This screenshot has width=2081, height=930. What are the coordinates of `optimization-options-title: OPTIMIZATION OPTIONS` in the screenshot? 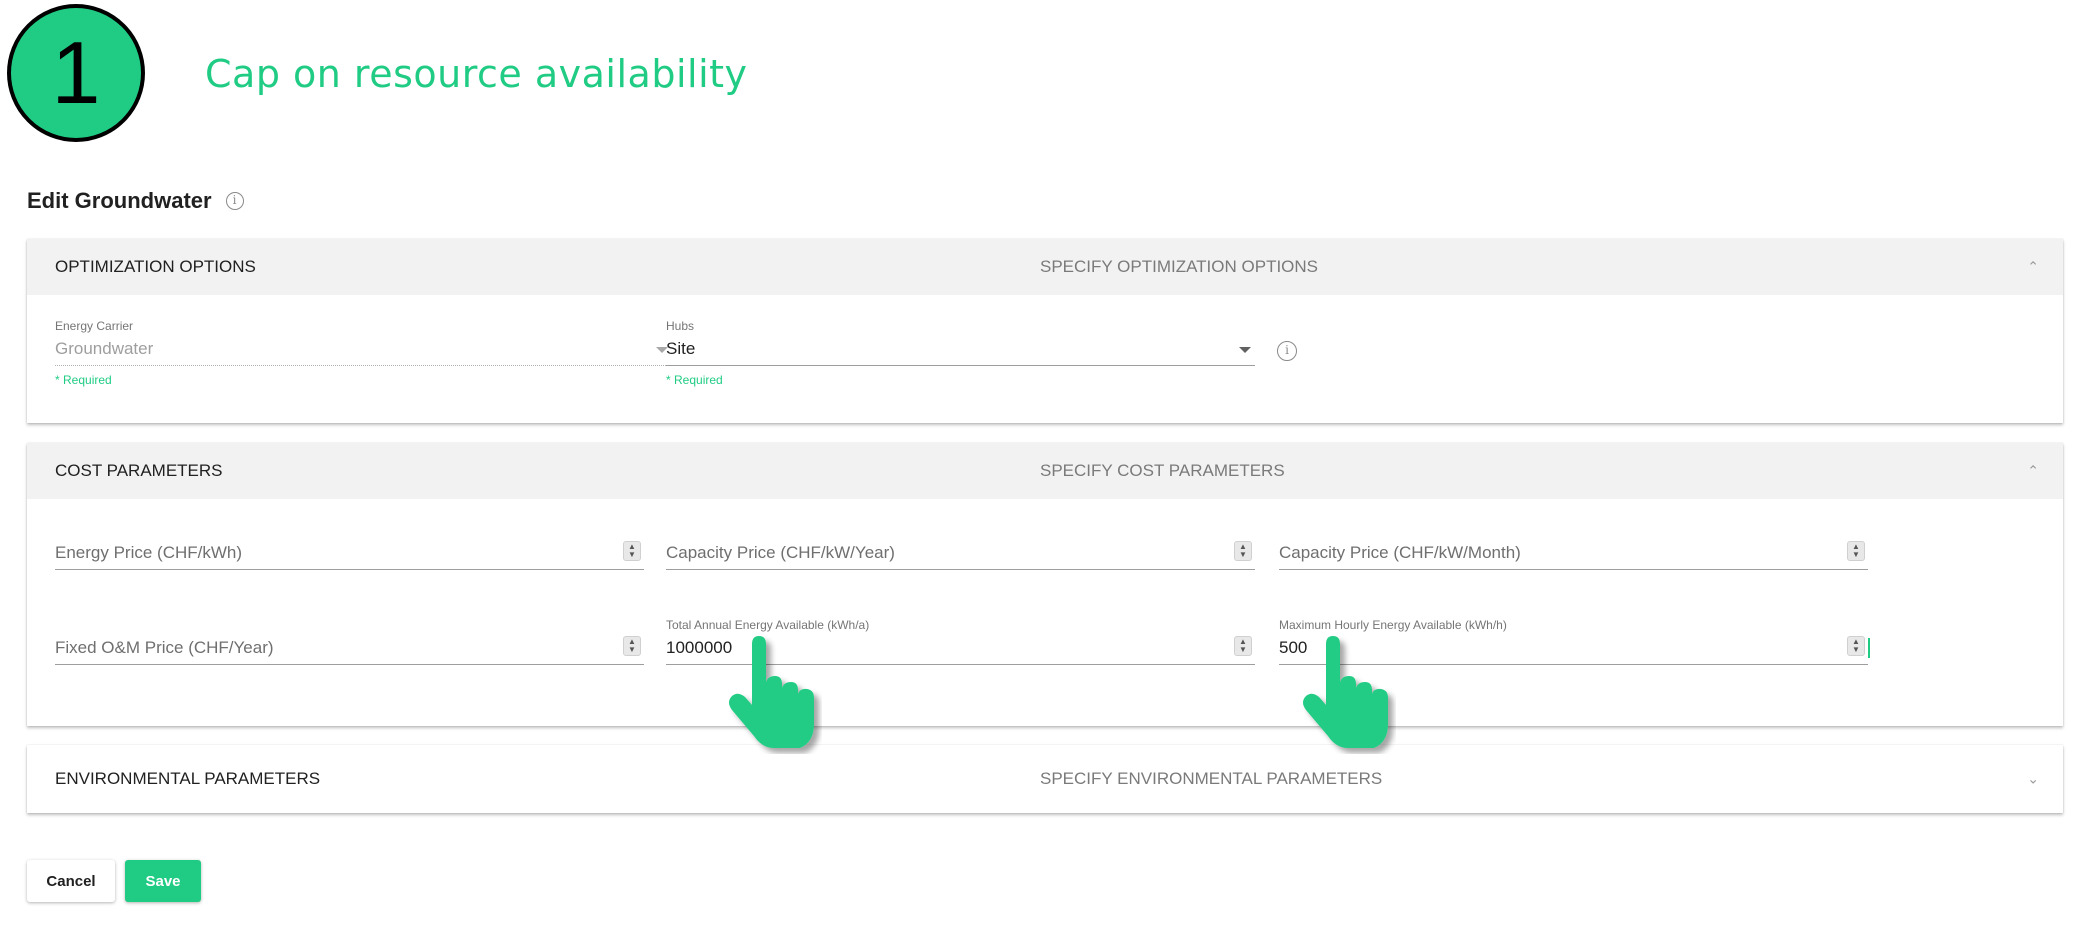 It's located at (155, 266).